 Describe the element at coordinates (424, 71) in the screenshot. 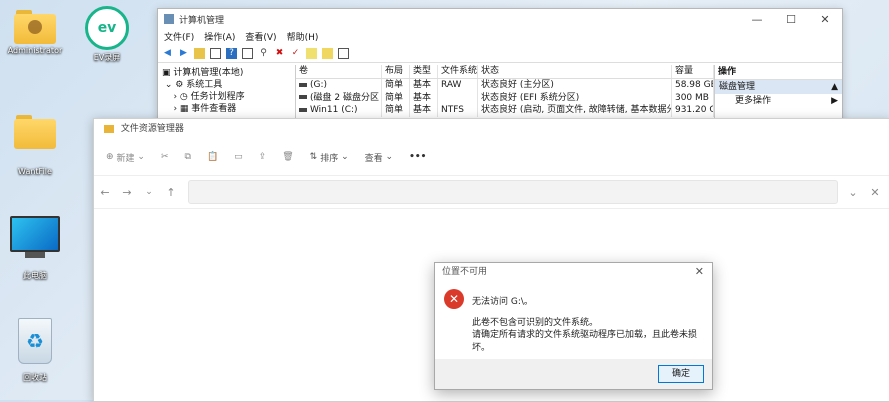

I see `col-type: 类型` at that location.